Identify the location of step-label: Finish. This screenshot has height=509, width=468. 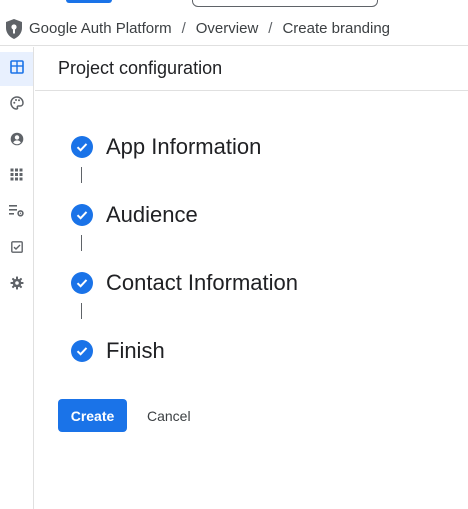
(135, 350).